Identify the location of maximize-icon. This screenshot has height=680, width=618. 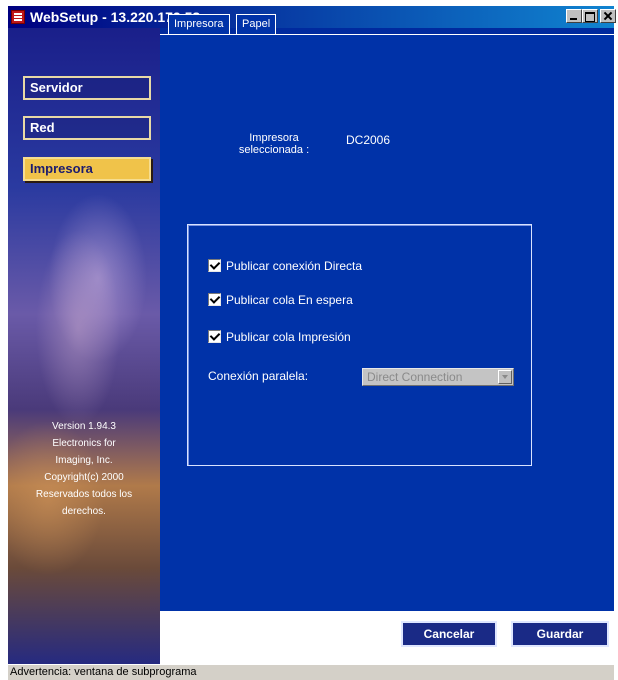
(590, 16).